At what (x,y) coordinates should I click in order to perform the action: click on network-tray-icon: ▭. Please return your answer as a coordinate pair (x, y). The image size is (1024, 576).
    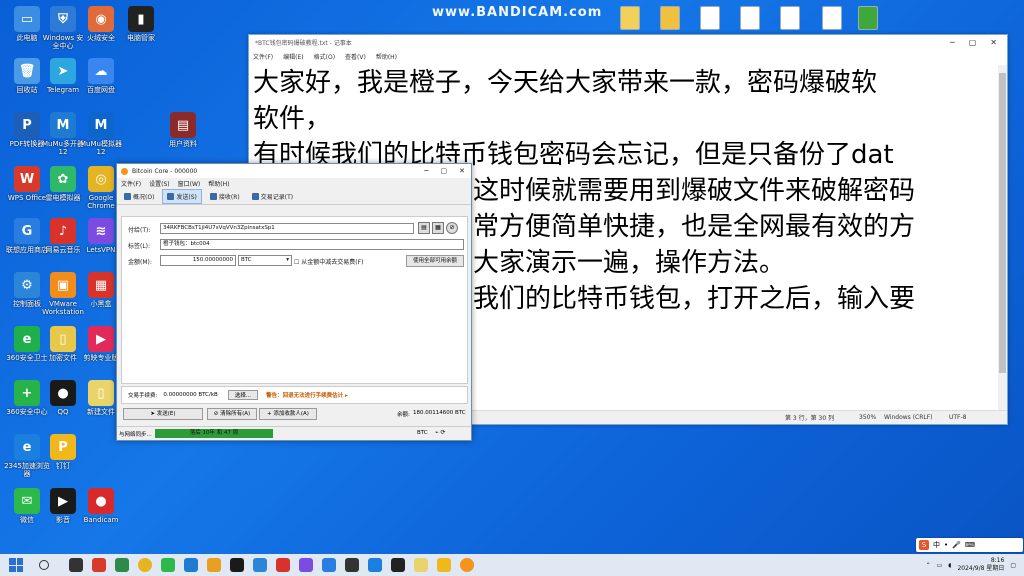
    Looking at the image, I should click on (940, 565).